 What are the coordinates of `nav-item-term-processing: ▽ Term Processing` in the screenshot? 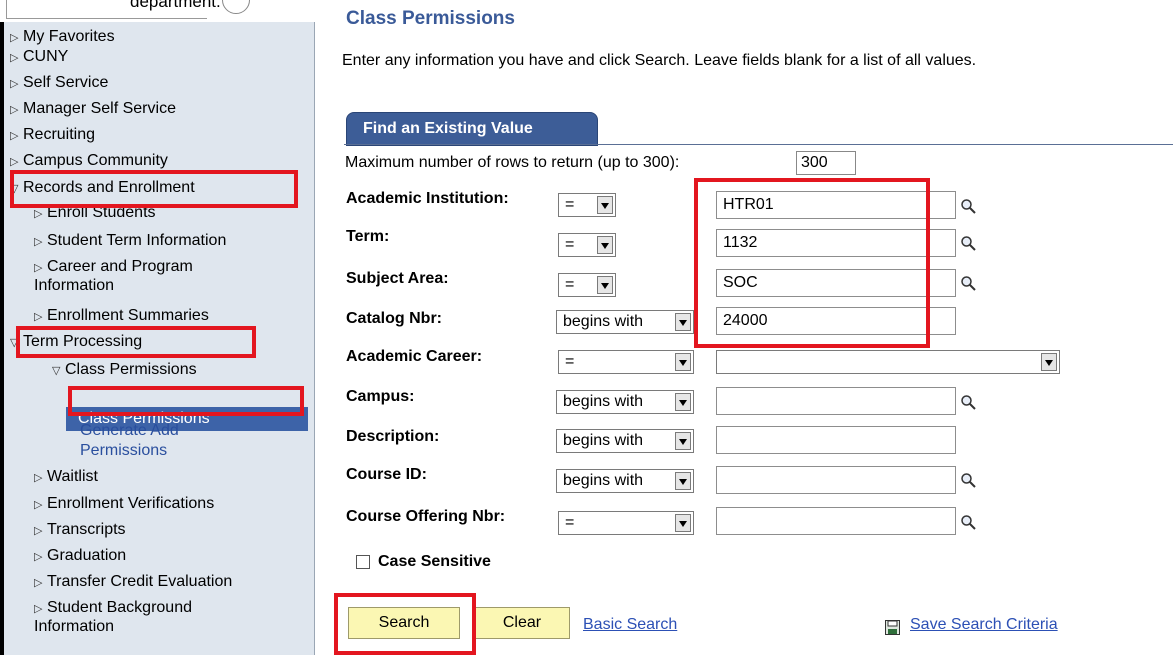 It's located at (76, 342).